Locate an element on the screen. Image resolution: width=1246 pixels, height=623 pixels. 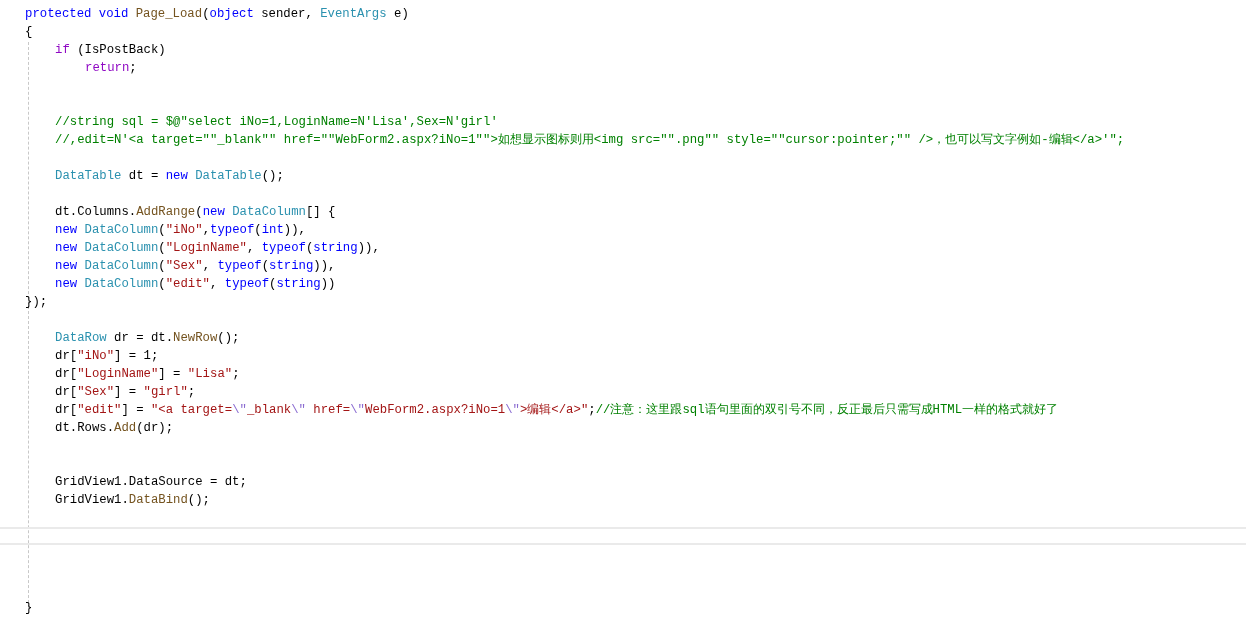
code-line: if (IsPostBack) is located at coordinates (110, 50).